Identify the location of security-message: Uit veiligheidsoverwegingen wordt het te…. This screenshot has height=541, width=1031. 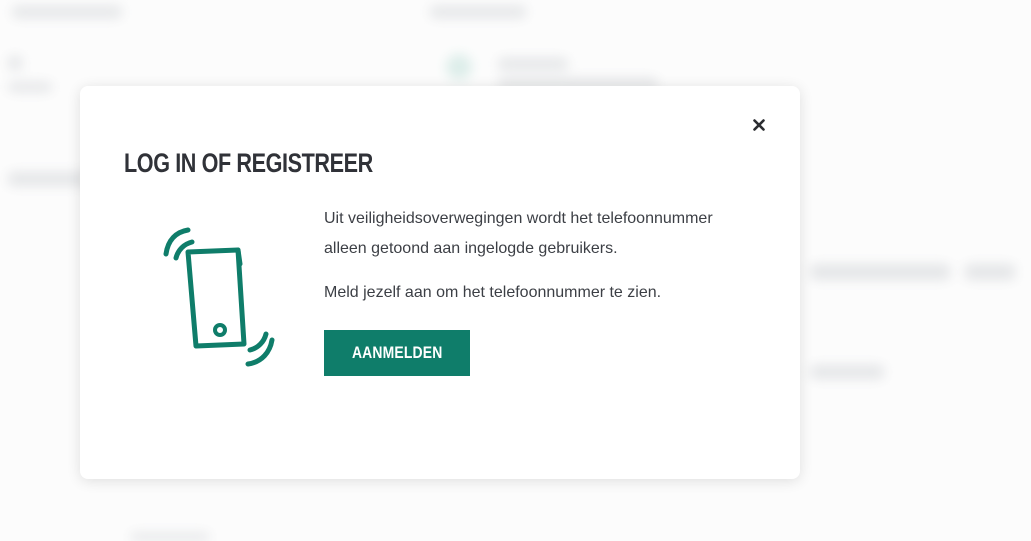
(518, 233).